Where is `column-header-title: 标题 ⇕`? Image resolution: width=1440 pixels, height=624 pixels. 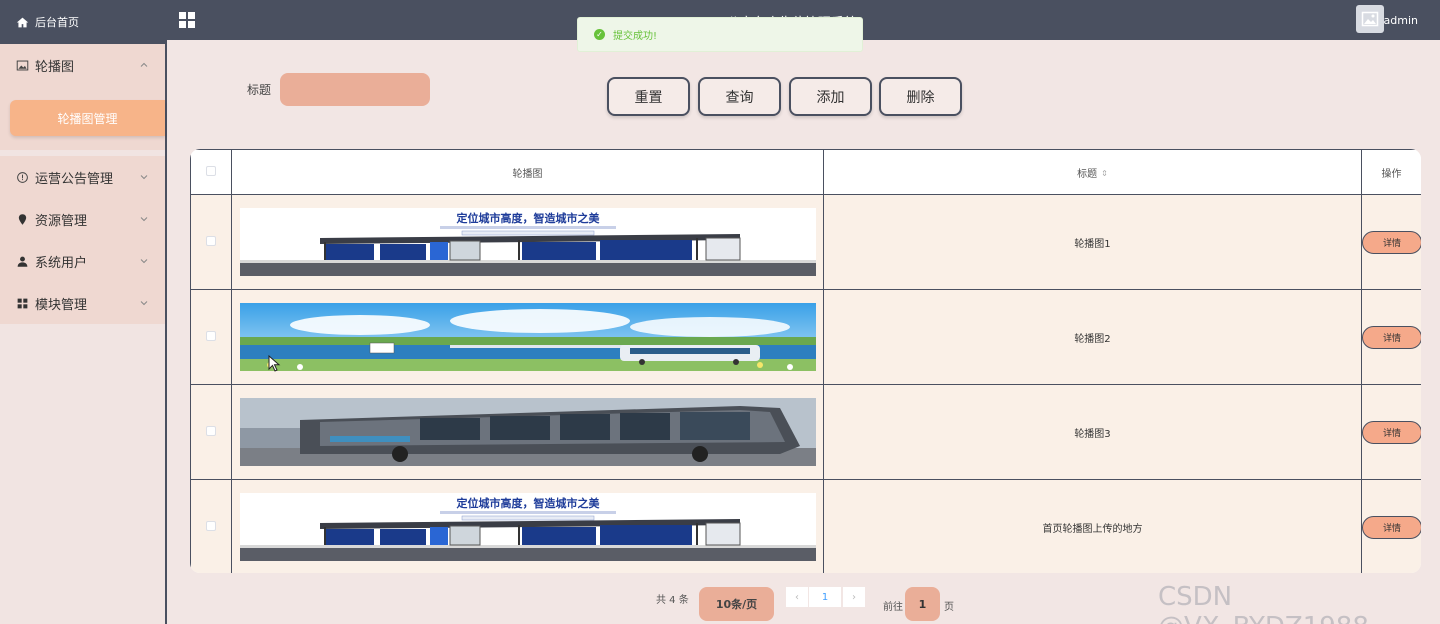 column-header-title: 标题 ⇕ is located at coordinates (1092, 172).